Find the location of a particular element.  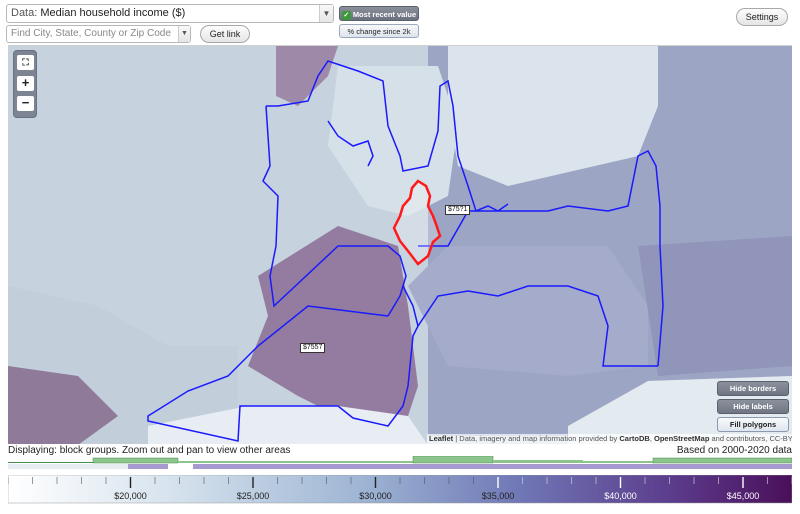

histogram-range-light is located at coordinates (68, 466).